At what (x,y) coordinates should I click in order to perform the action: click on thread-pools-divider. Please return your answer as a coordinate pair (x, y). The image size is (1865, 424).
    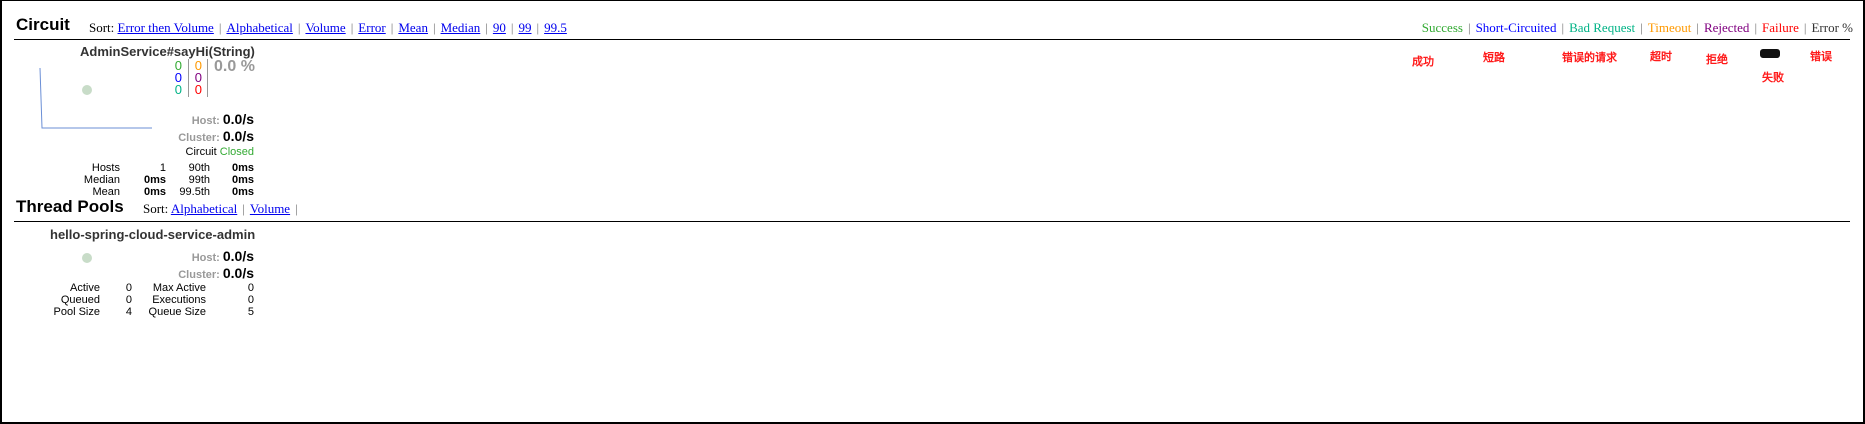
    Looking at the image, I should click on (932, 221).